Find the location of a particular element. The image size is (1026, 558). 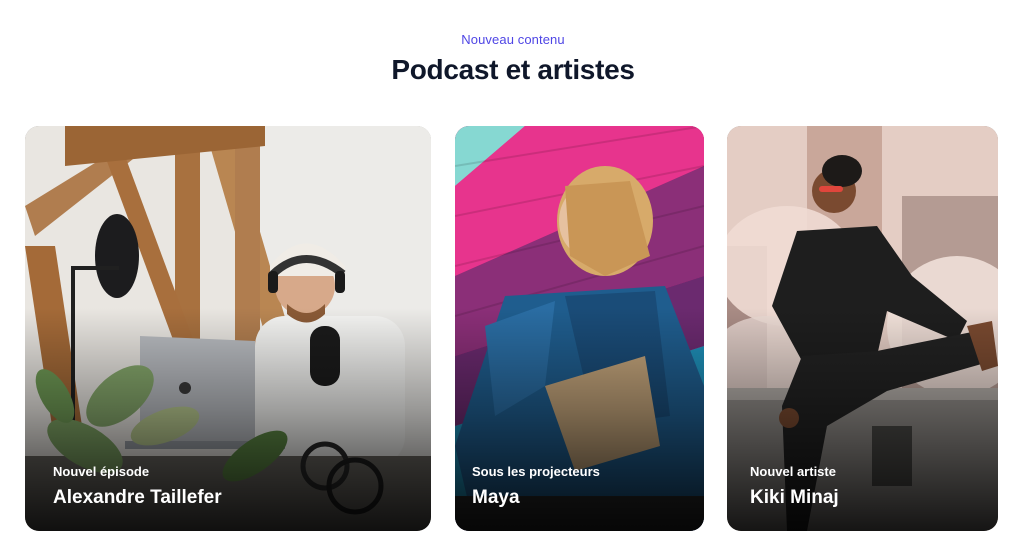

card-kicker: Nouvel artiste is located at coordinates (793, 471).